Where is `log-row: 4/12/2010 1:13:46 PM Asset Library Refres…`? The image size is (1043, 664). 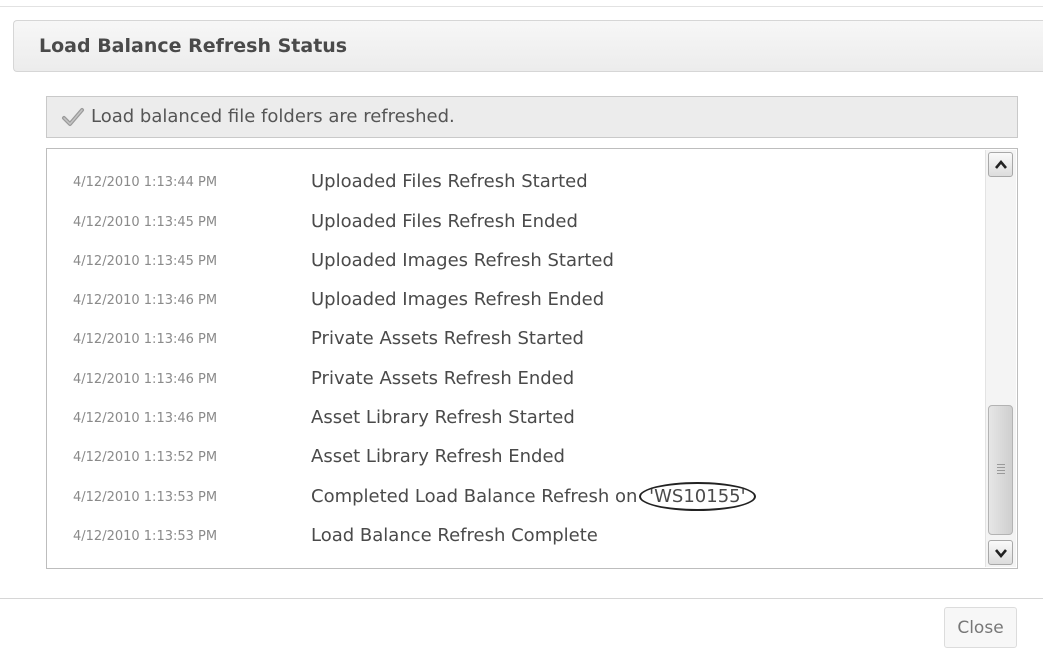
log-row: 4/12/2010 1:13:46 PM Asset Library Refres… is located at coordinates (512, 419).